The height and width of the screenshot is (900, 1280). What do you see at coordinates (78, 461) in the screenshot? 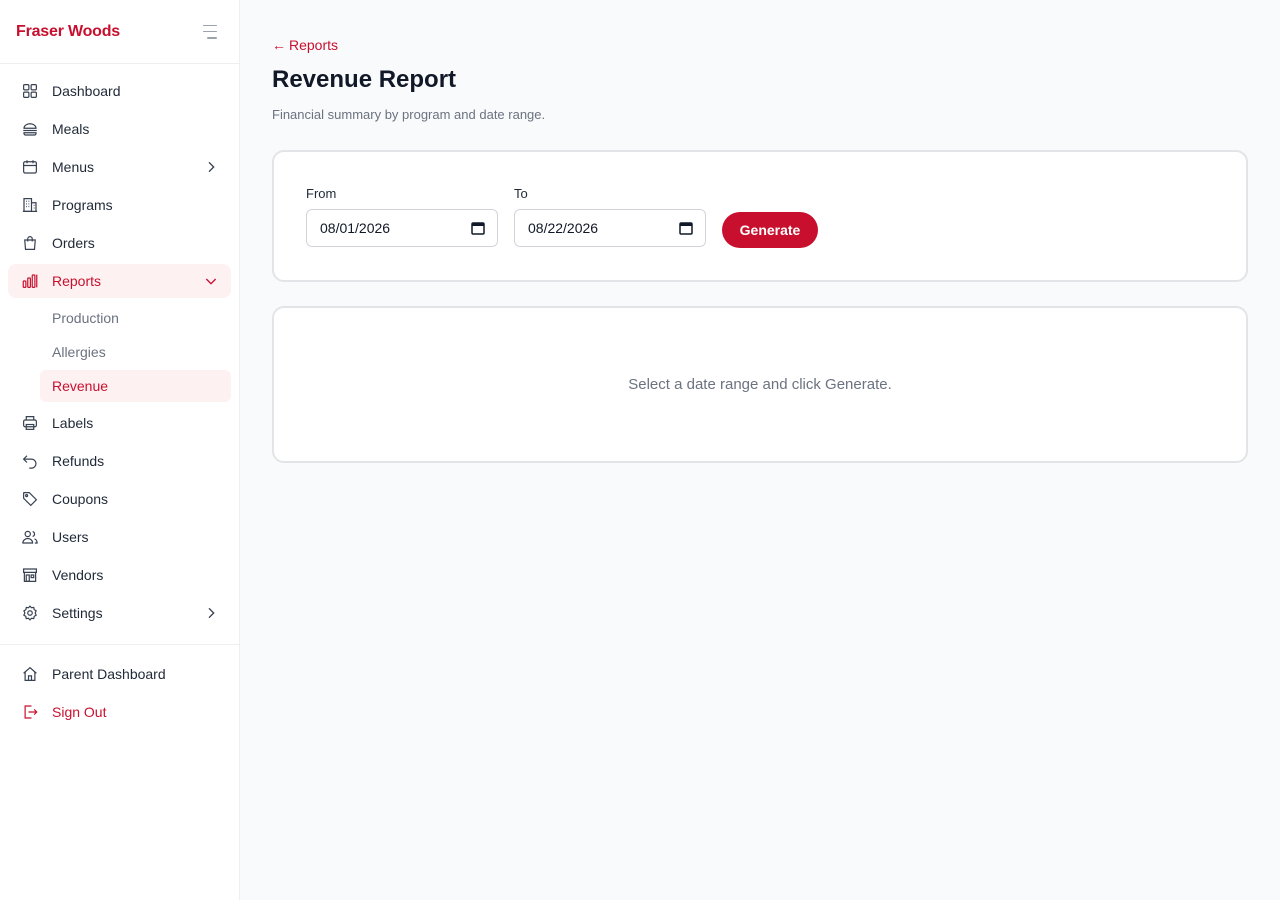
I see `sidebar-item-label: Refunds` at bounding box center [78, 461].